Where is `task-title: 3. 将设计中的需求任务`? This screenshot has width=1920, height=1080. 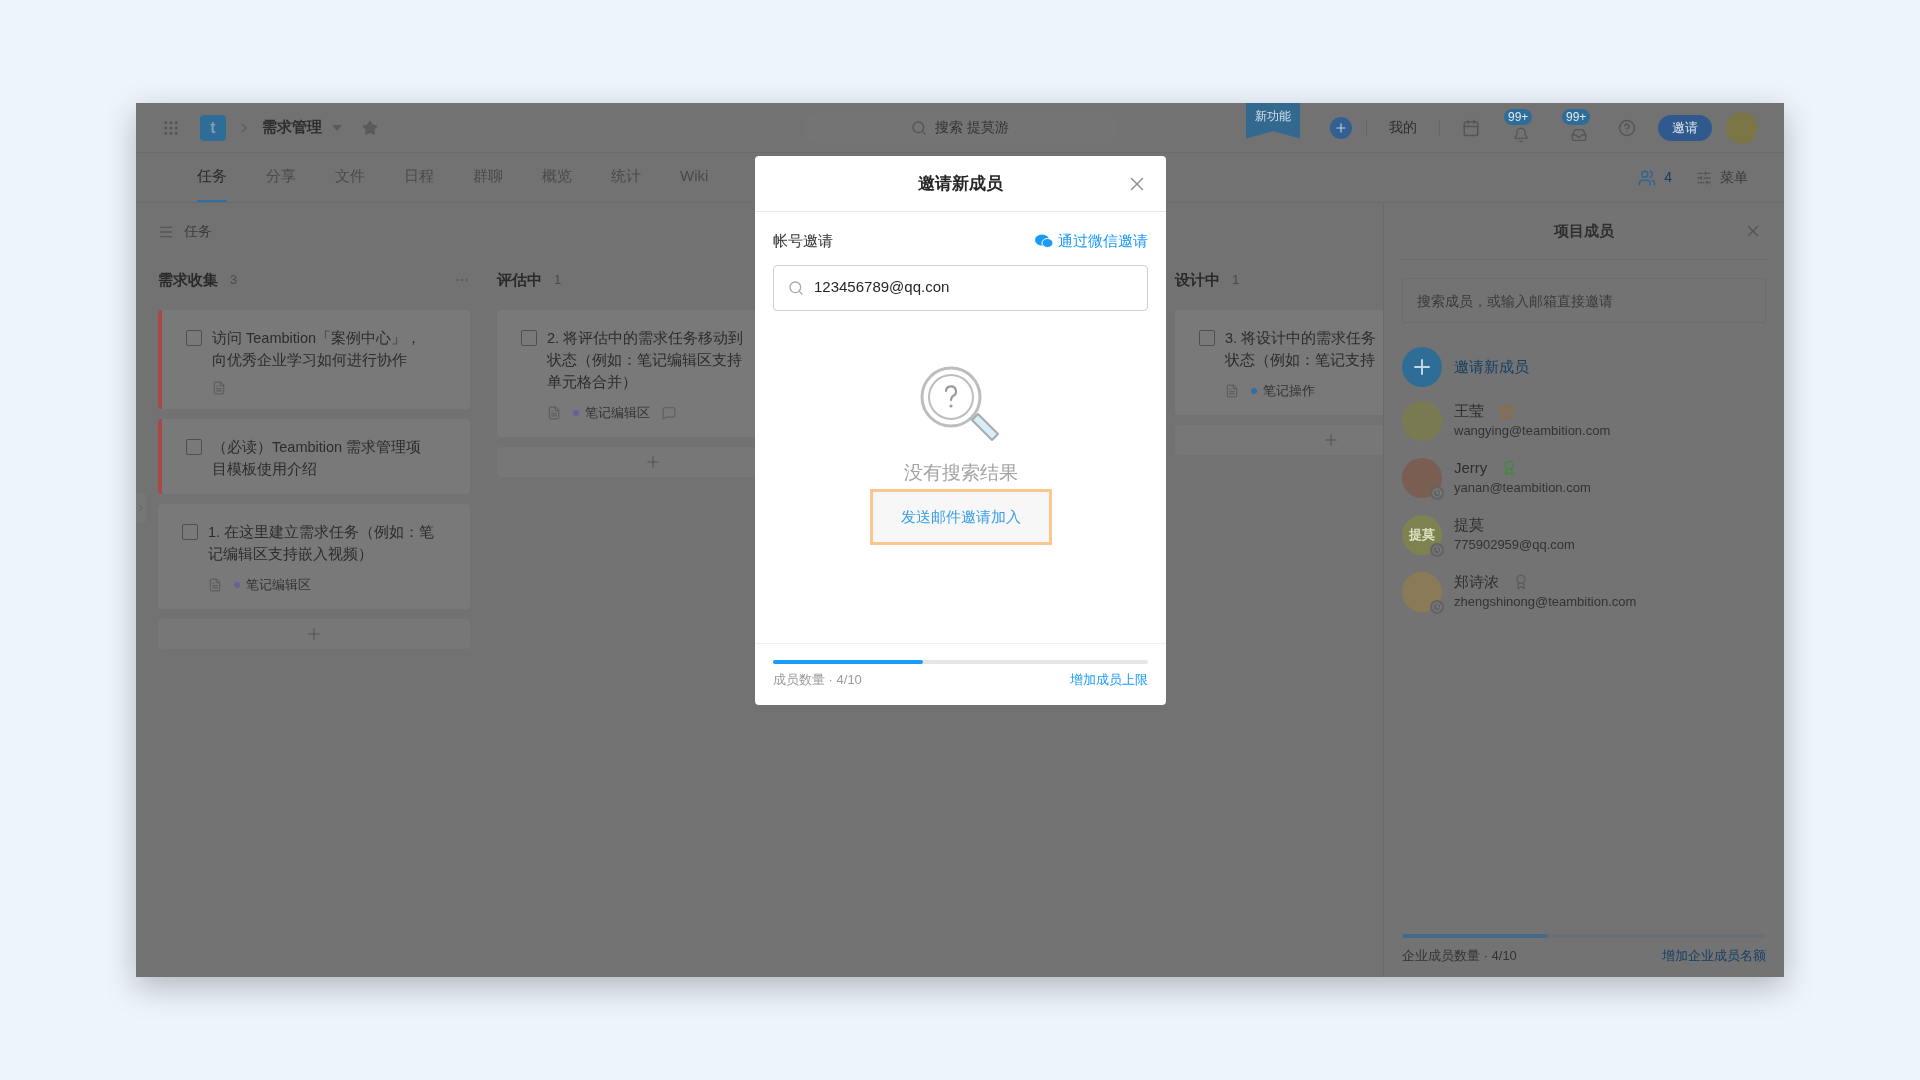 task-title: 3. 将设计中的需求任务 is located at coordinates (1301, 338).